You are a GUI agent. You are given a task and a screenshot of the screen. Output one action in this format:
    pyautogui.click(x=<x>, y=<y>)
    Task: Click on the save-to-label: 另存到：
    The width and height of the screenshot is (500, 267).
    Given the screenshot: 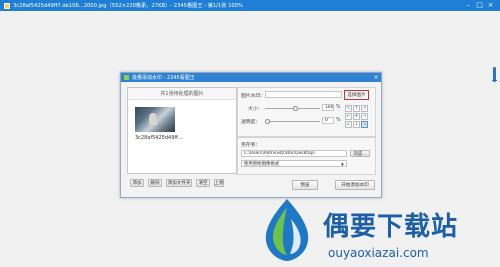 What is the action you would take?
    pyautogui.click(x=251, y=145)
    